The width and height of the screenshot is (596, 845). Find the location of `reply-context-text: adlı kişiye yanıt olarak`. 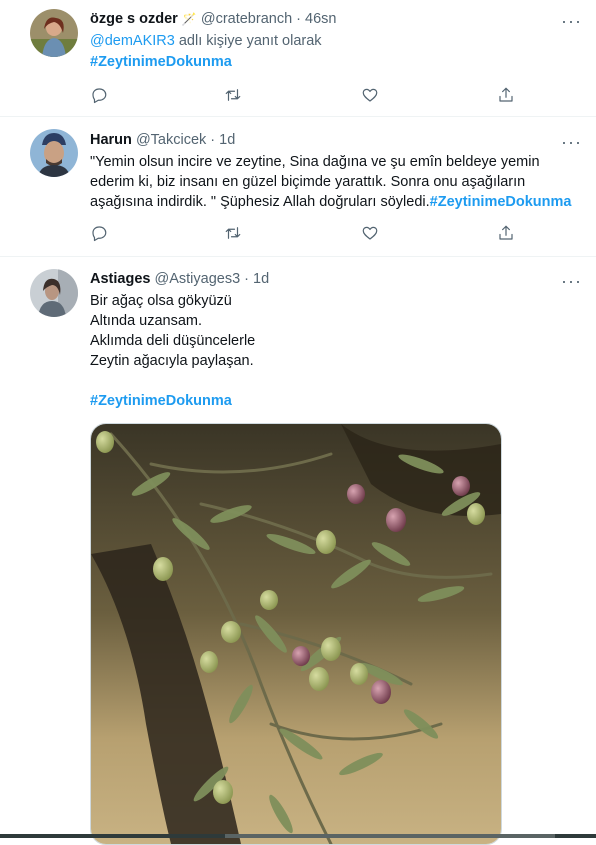

reply-context-text: adlı kişiye yanıt olarak is located at coordinates (248, 41).